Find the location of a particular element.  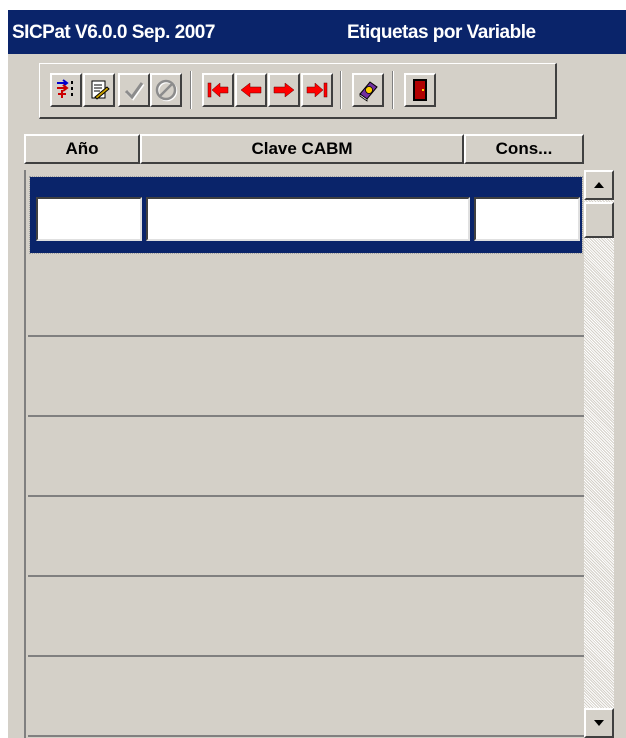

vertical-scrollbar is located at coordinates (599, 454).